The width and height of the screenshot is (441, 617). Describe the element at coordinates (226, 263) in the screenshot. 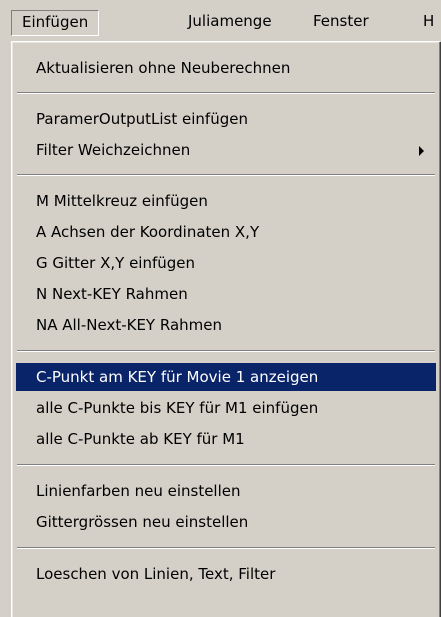

I see `menu-item-gitter: G Gitter X,Y einfügen` at that location.